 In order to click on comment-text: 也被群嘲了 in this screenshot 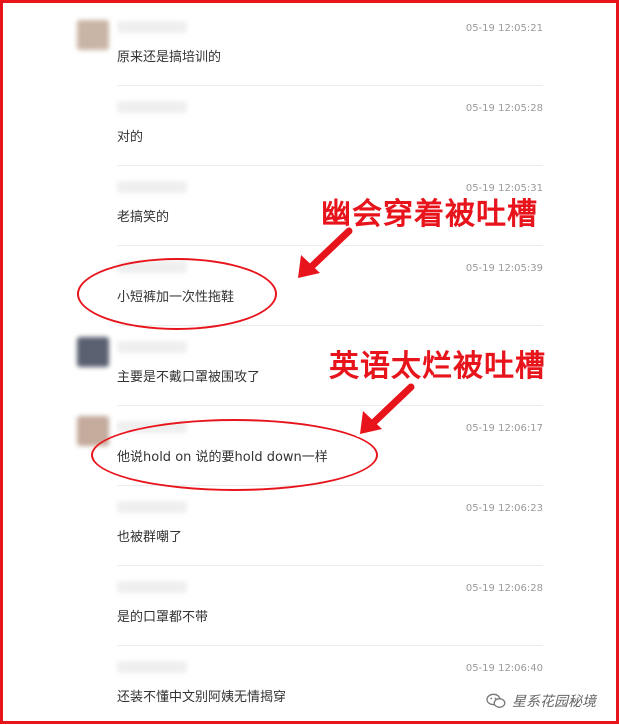, I will do `click(150, 537)`.